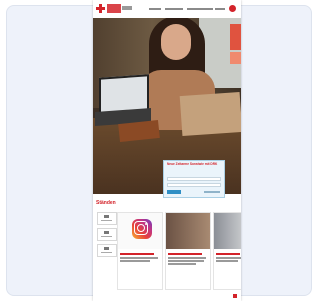  What do you see at coordinates (194, 185) in the screenshot?
I see `login-password-field` at bounding box center [194, 185].